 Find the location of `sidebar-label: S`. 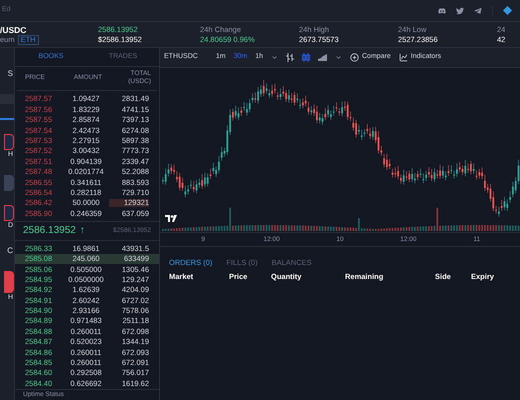

sidebar-label: S is located at coordinates (10, 74).